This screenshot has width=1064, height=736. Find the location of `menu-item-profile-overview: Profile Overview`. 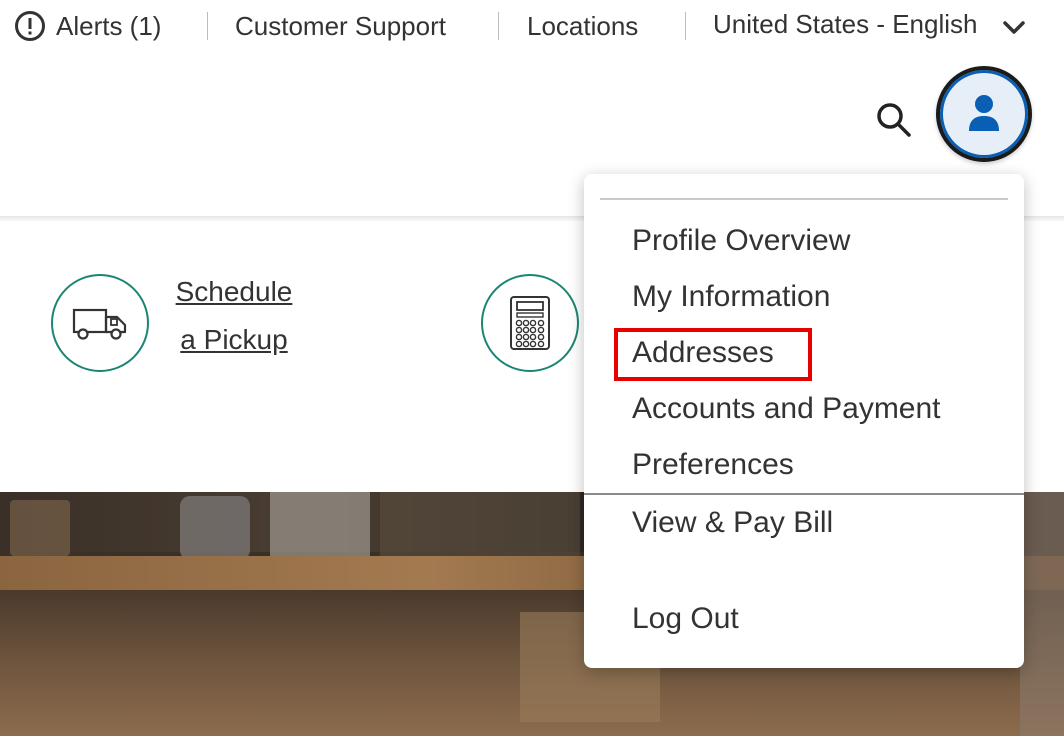

menu-item-profile-overview: Profile Overview is located at coordinates (741, 241).